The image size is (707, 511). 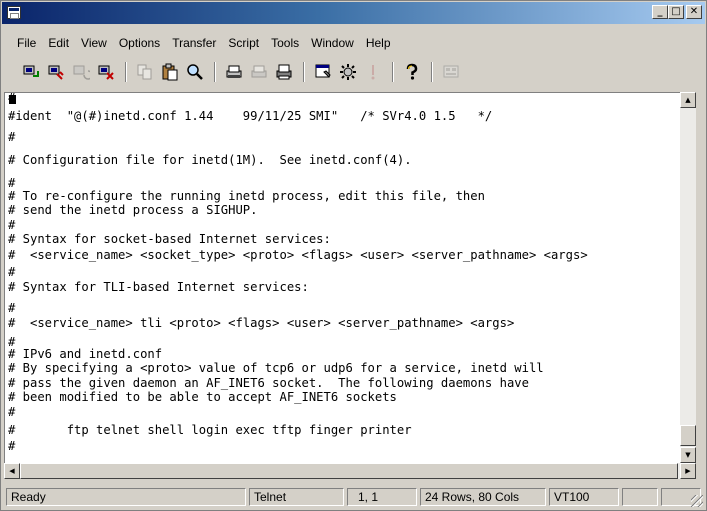 I want to click on find-icon, so click(x=195, y=72).